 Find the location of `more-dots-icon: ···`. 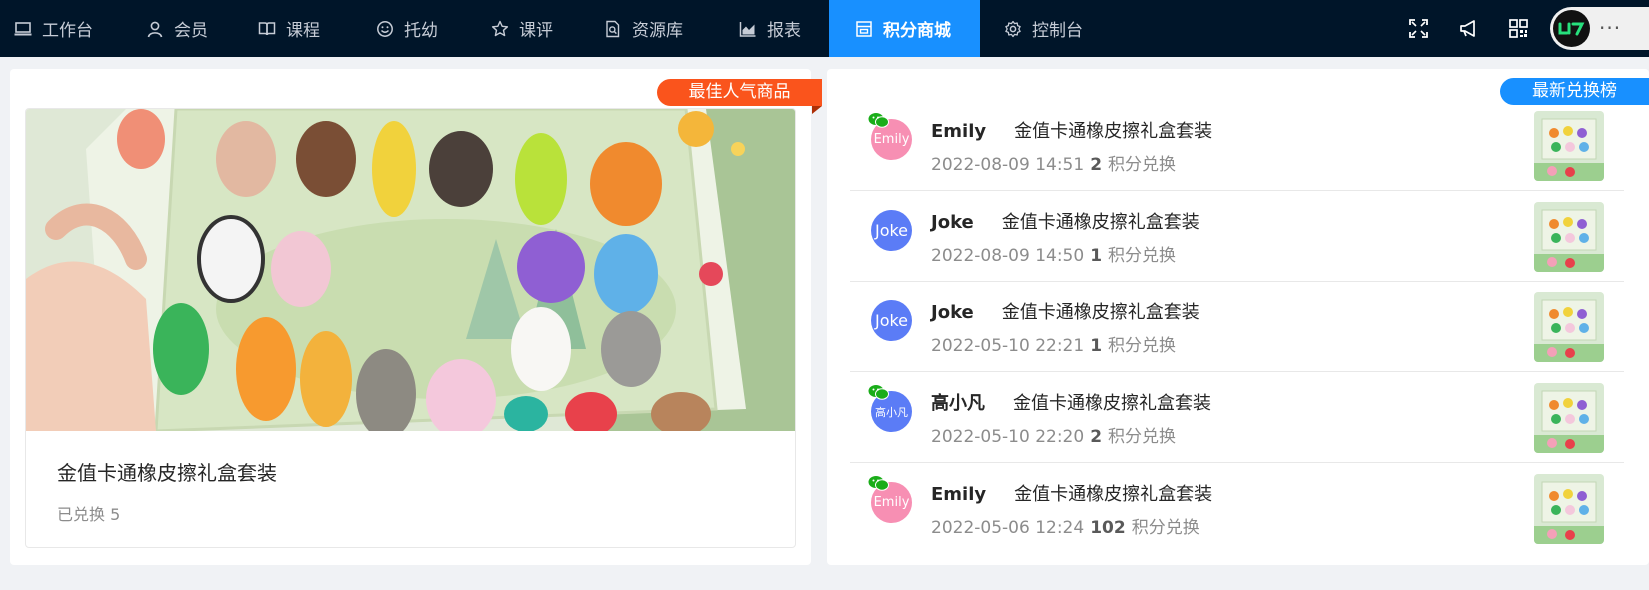

more-dots-icon: ··· is located at coordinates (1610, 28).